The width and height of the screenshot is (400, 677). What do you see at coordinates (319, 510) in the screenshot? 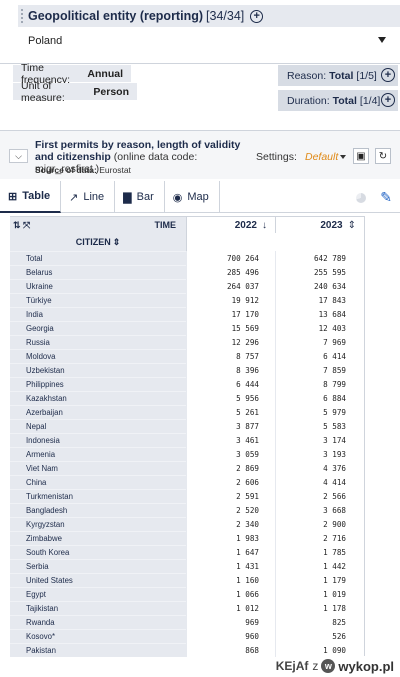
I see `cell-2023: 3 668` at bounding box center [319, 510].